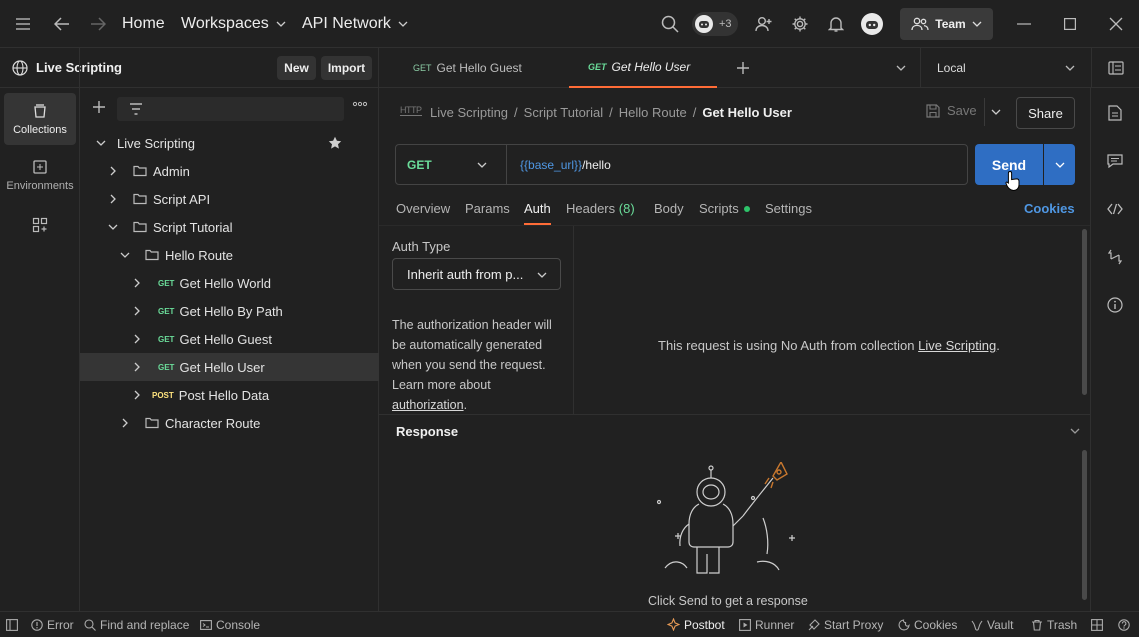 This screenshot has height=637, width=1139. Describe the element at coordinates (136, 624) in the screenshot. I see `find-replace: Find and replace` at that location.